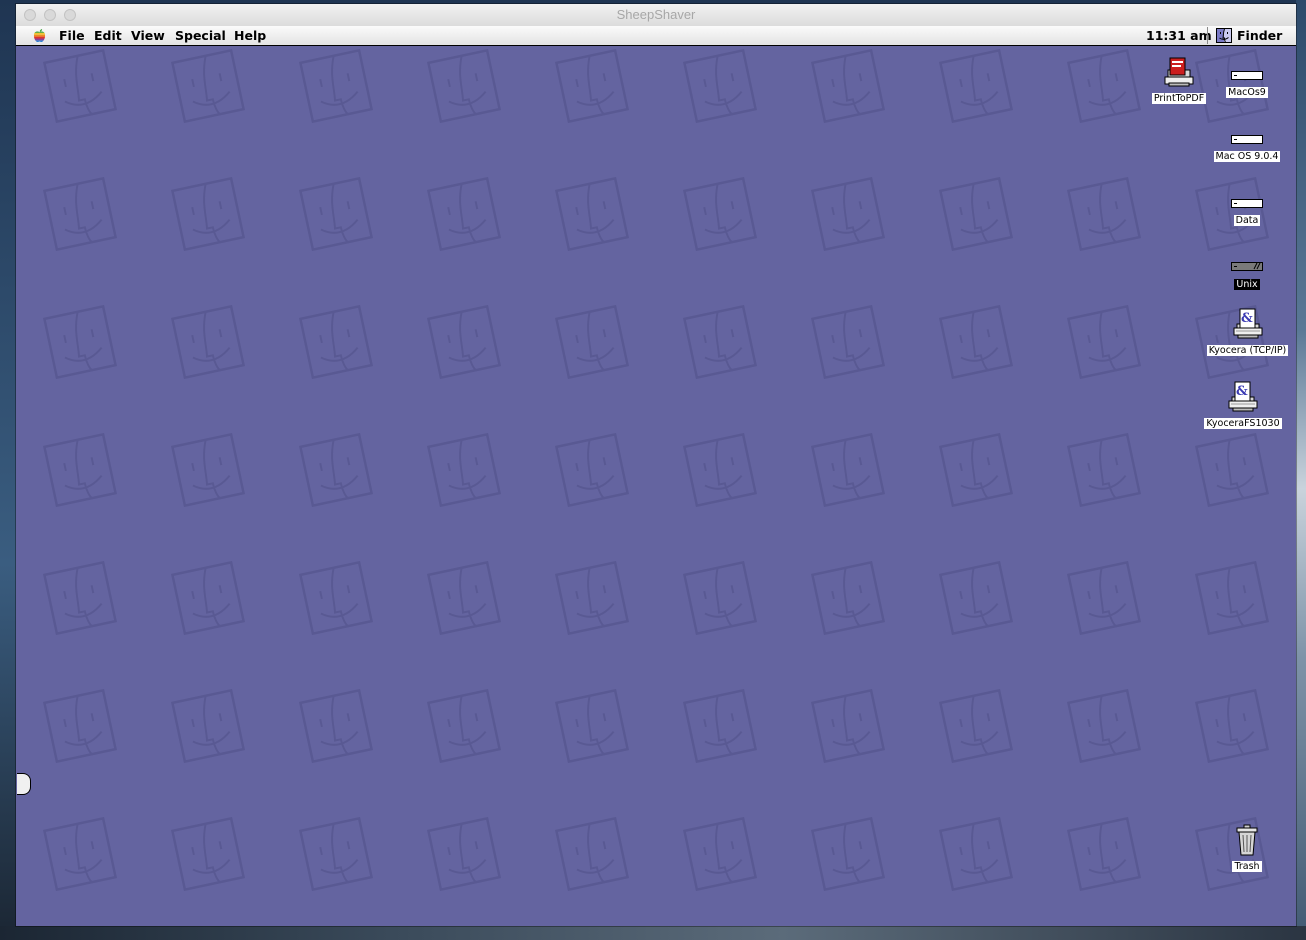 The width and height of the screenshot is (1306, 940). Describe the element at coordinates (8, 470) in the screenshot. I see `host-desktop-background` at that location.